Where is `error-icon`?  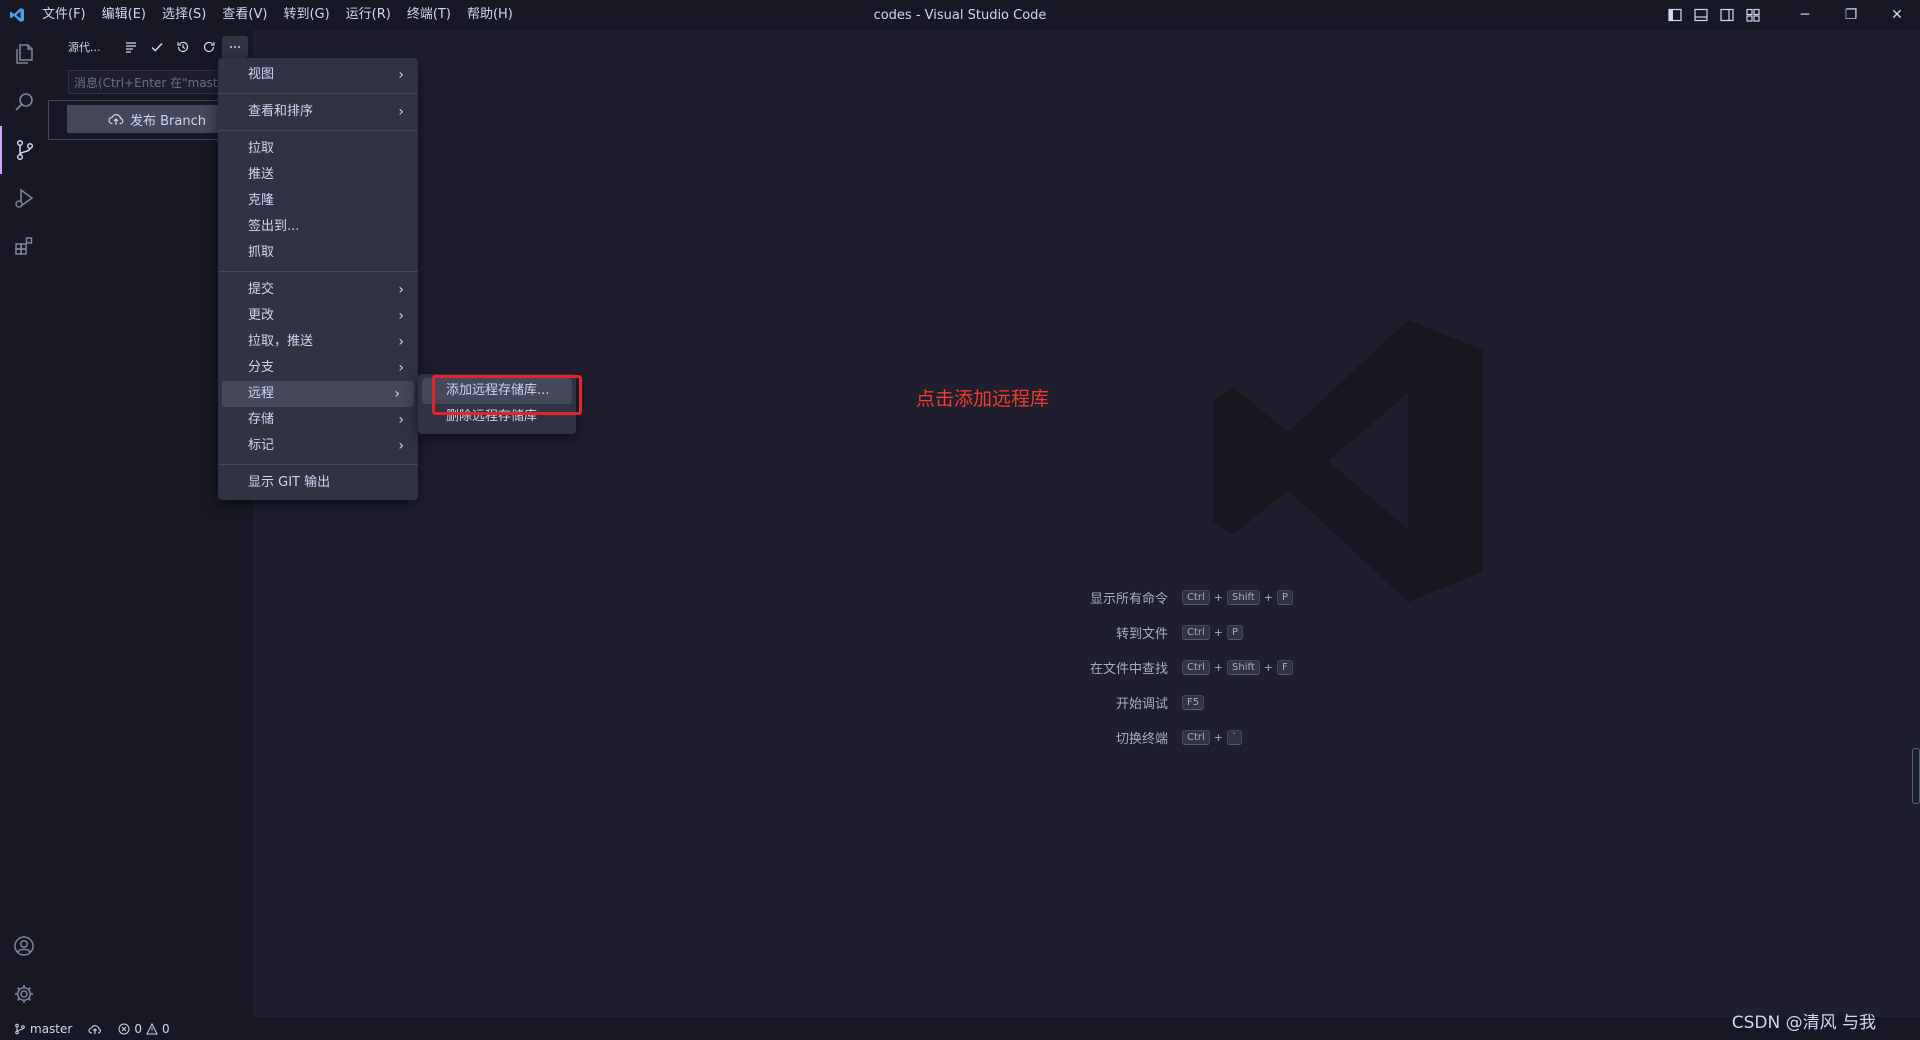 error-icon is located at coordinates (124, 1028).